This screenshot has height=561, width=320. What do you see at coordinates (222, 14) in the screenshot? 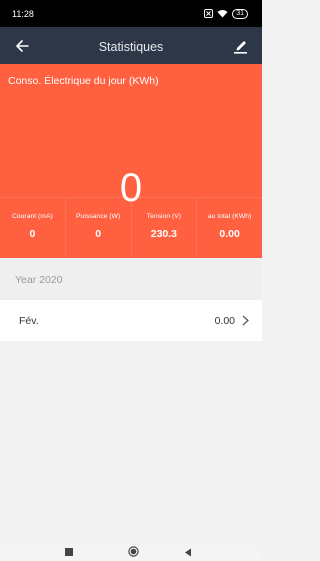
I see `wifi-icon` at bounding box center [222, 14].